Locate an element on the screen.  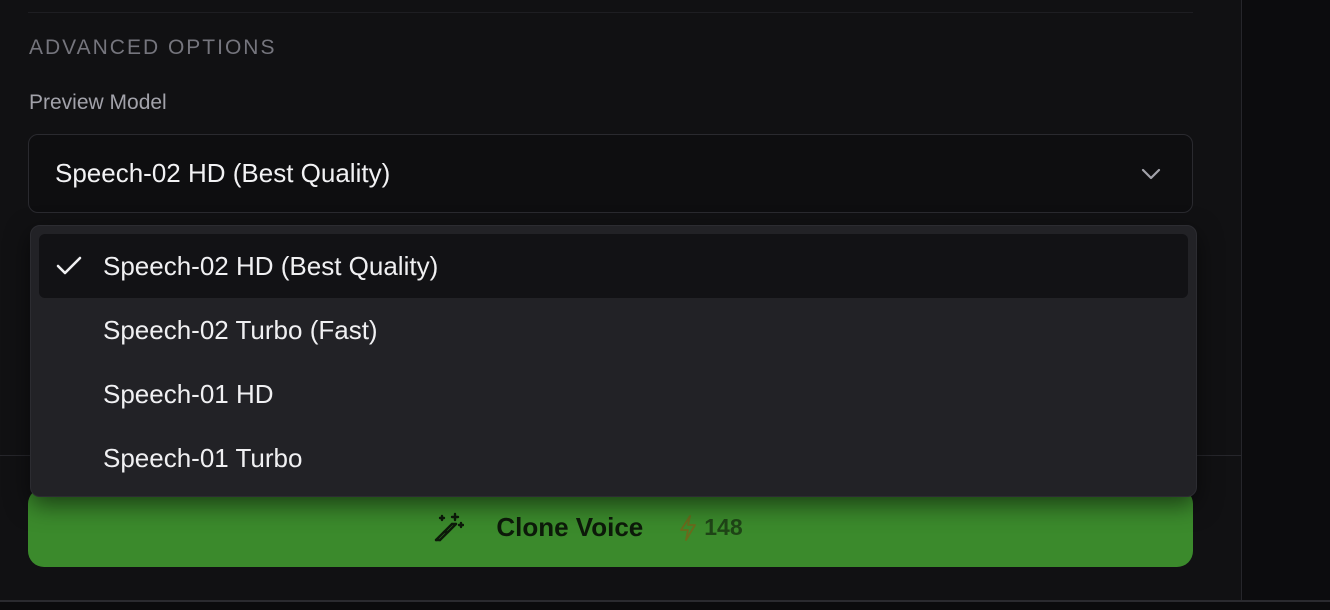
chevron-down-icon is located at coordinates (1151, 174).